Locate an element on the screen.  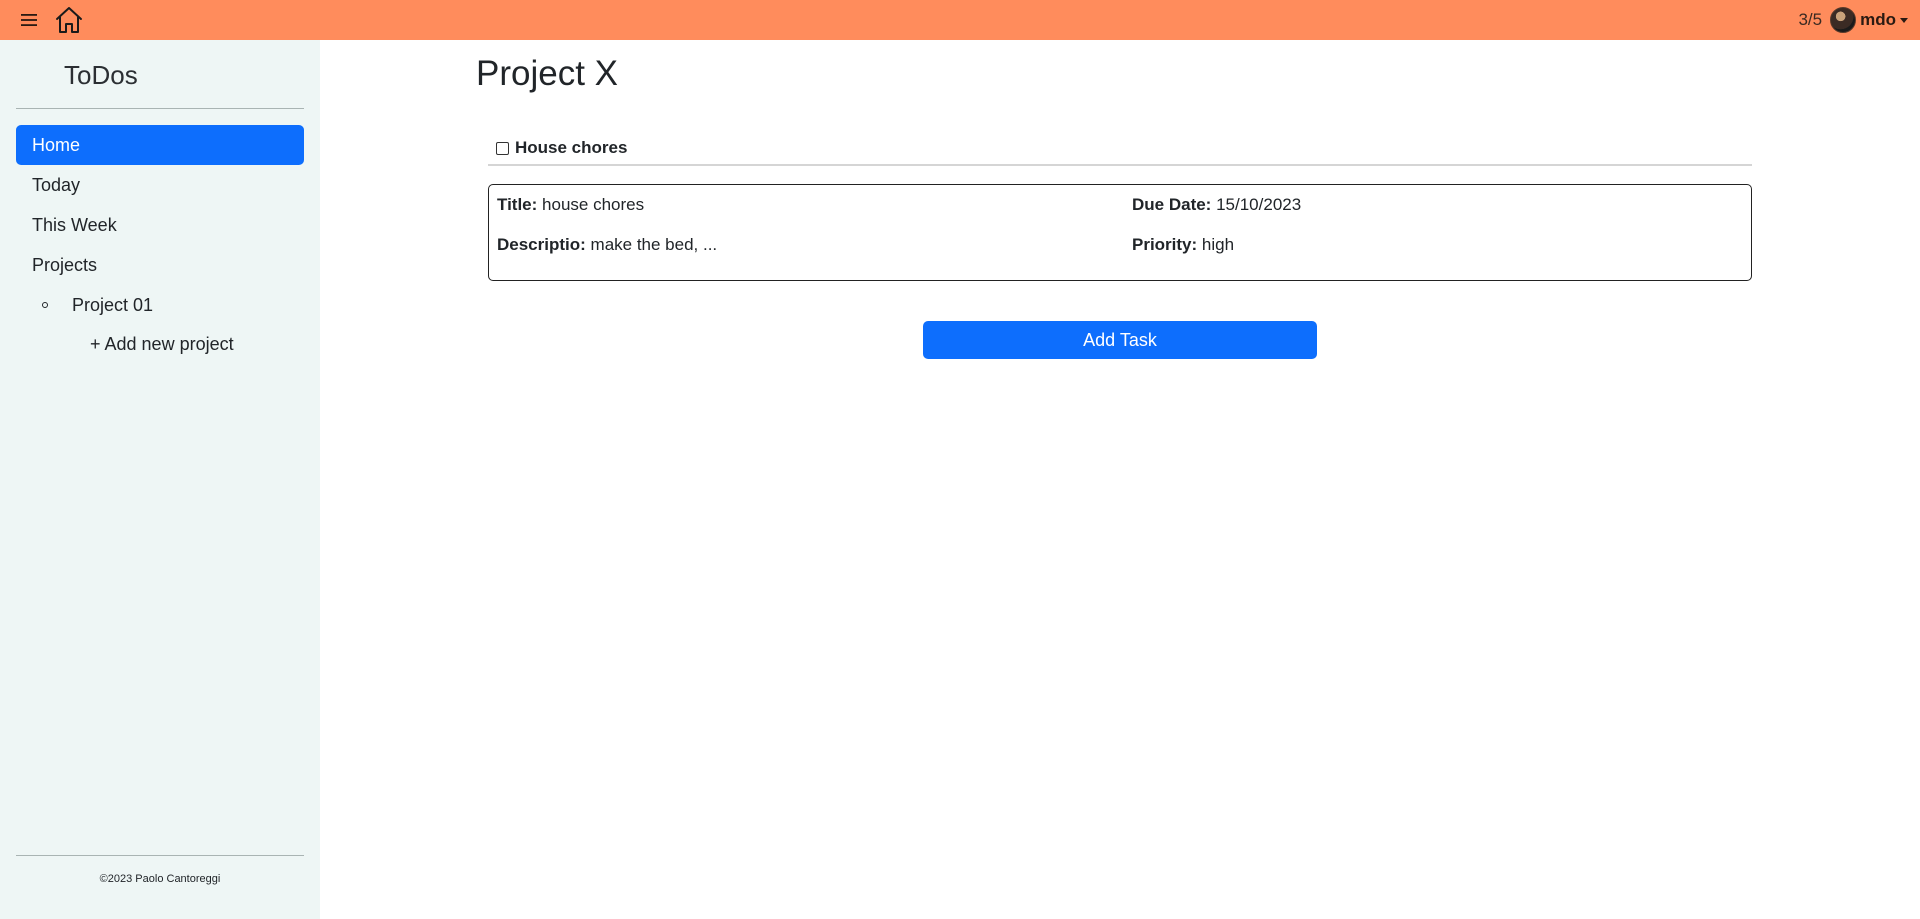
task-name: House chores is located at coordinates (571, 147).